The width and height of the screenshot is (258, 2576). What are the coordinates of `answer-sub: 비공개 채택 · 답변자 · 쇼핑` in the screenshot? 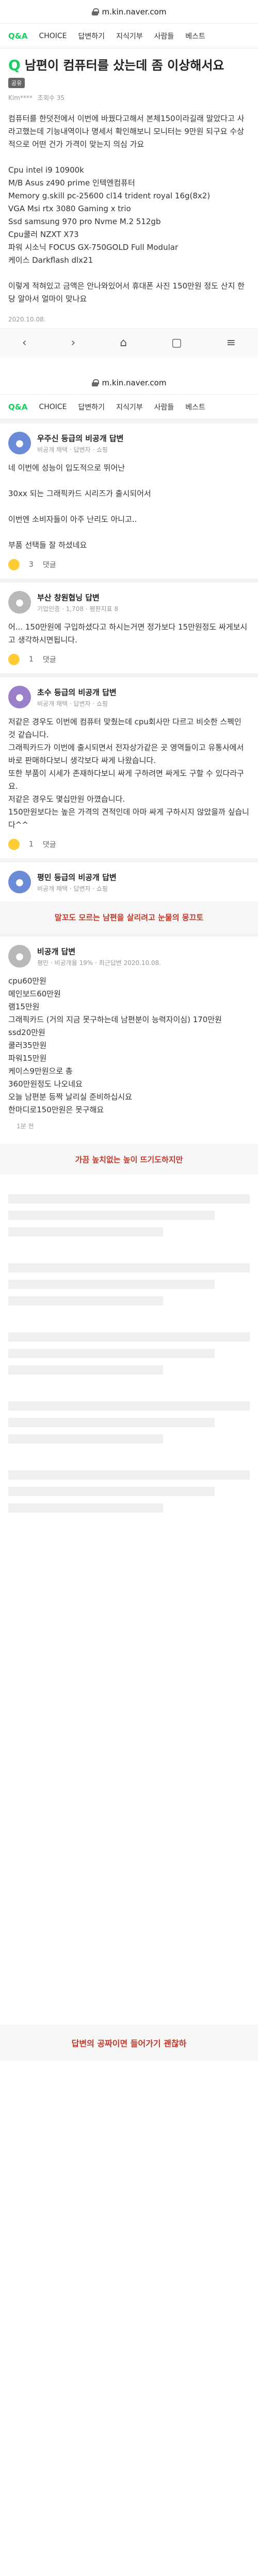 It's located at (72, 889).